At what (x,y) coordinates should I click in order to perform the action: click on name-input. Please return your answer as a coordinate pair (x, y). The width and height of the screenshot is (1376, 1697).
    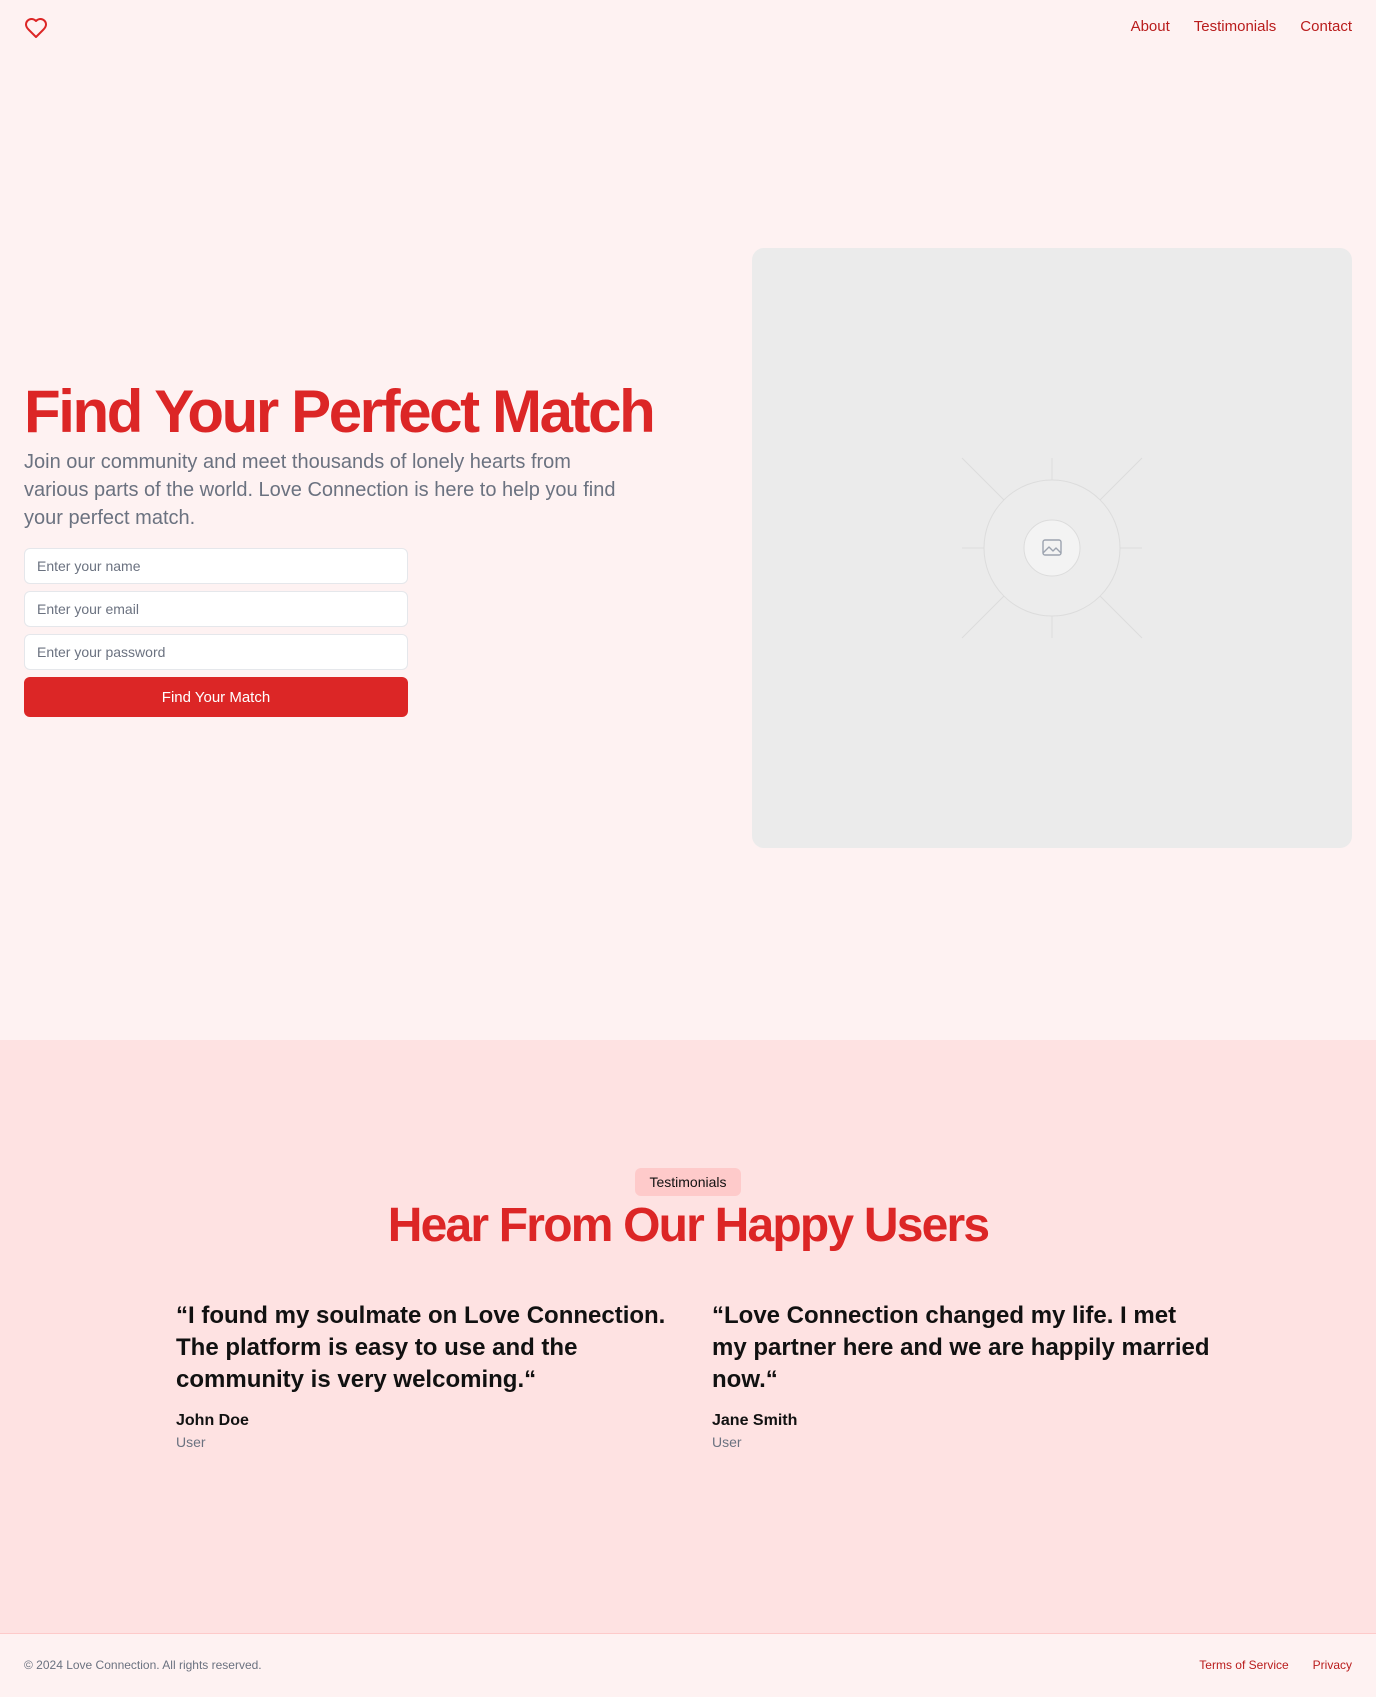
    Looking at the image, I should click on (216, 566).